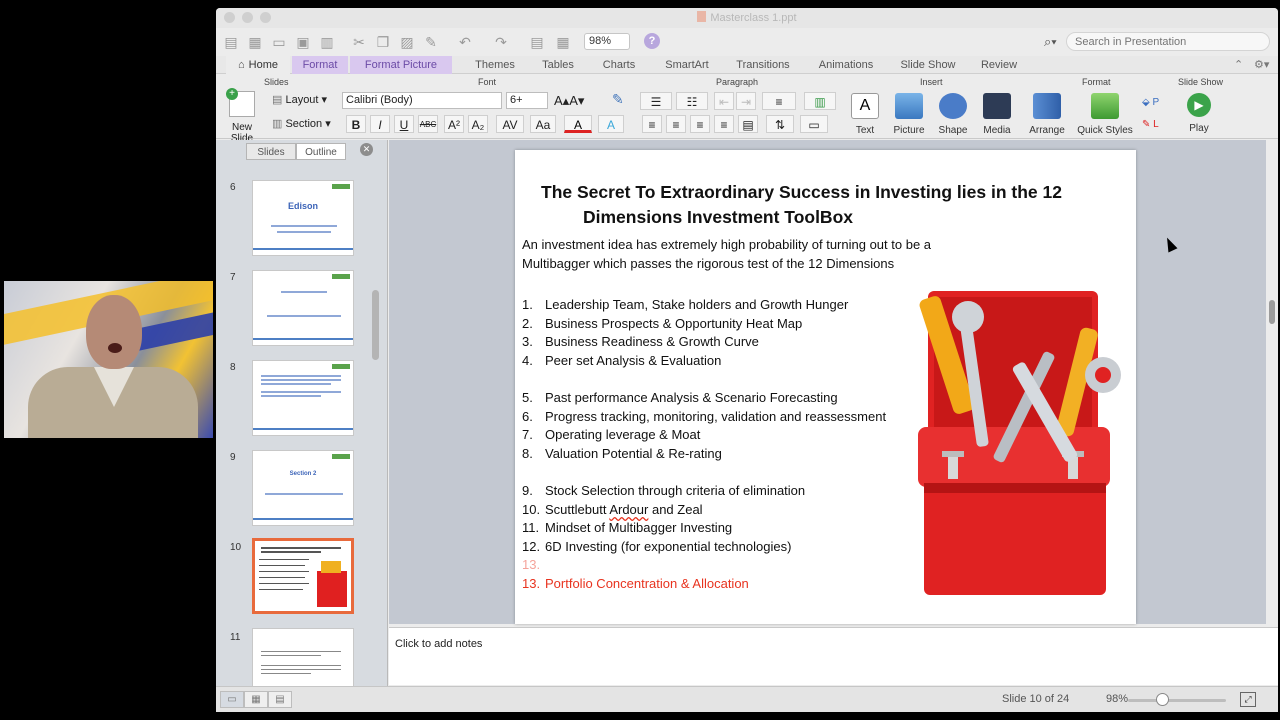 This screenshot has height=720, width=1280. I want to click on font-size-dropdown: 6+, so click(527, 100).